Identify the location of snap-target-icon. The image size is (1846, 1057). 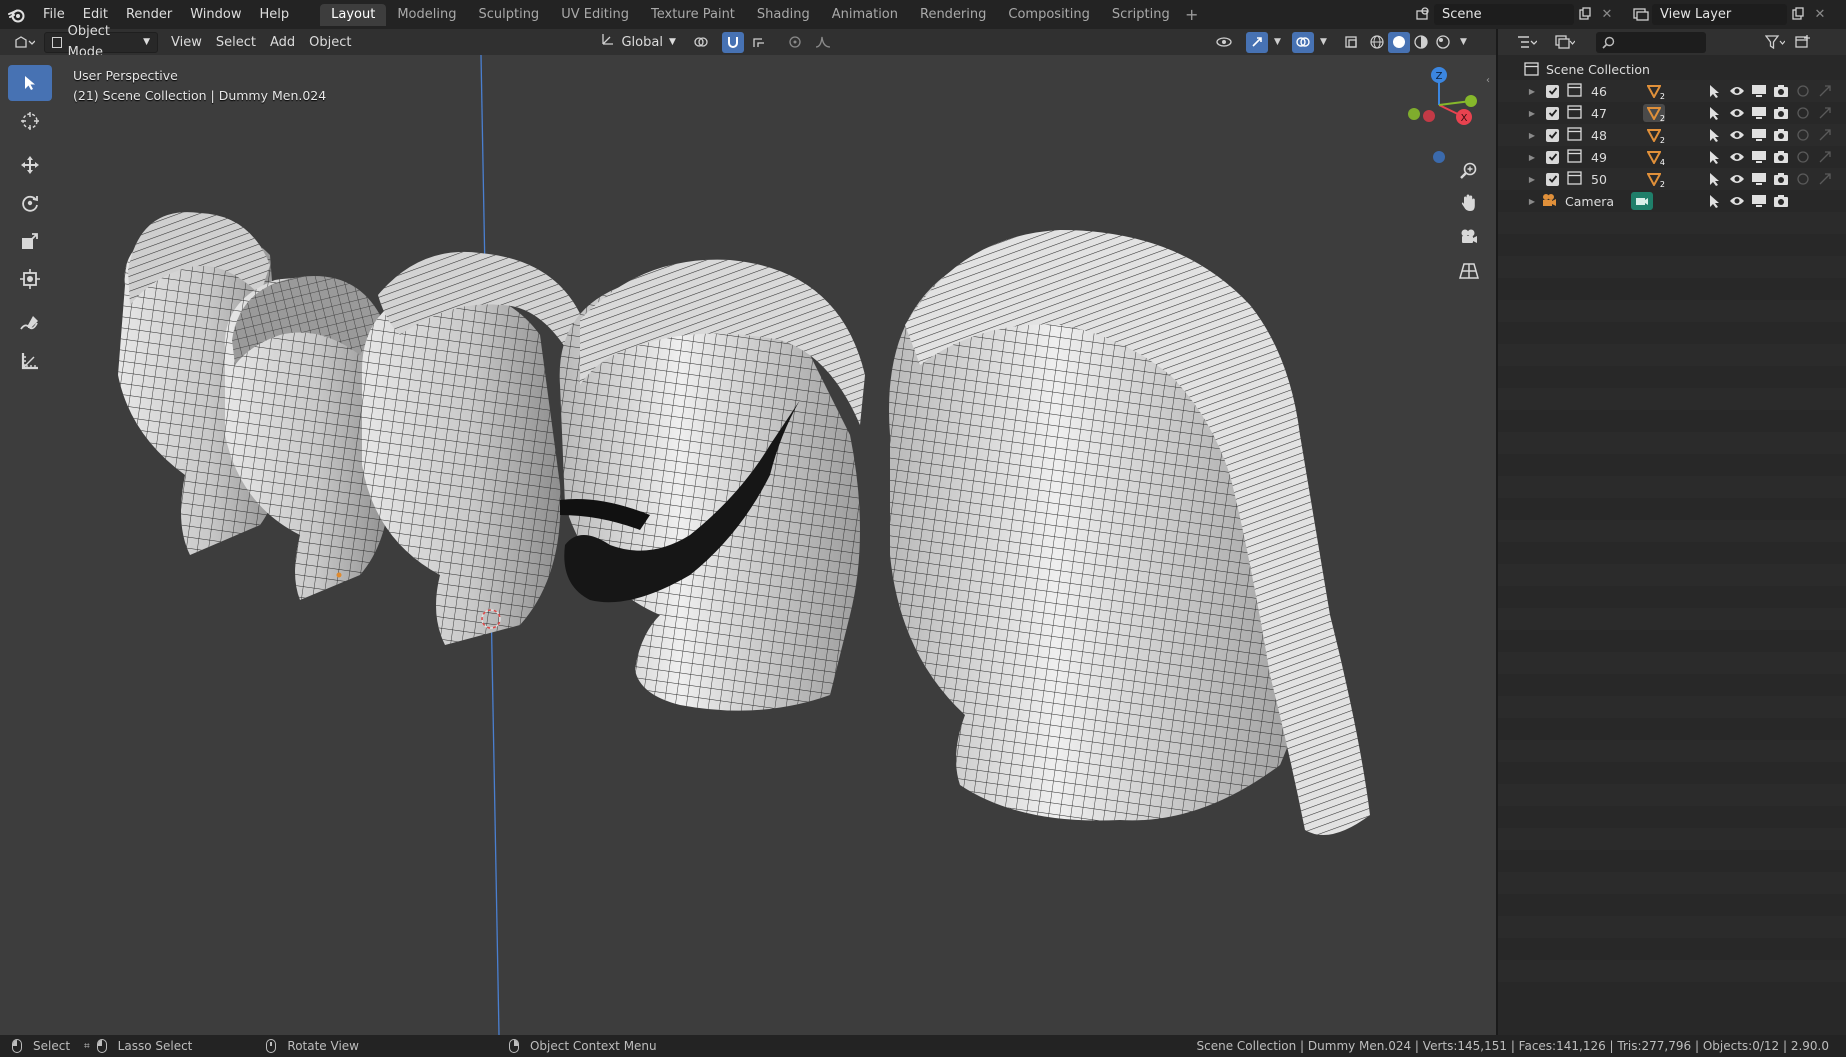
(761, 42).